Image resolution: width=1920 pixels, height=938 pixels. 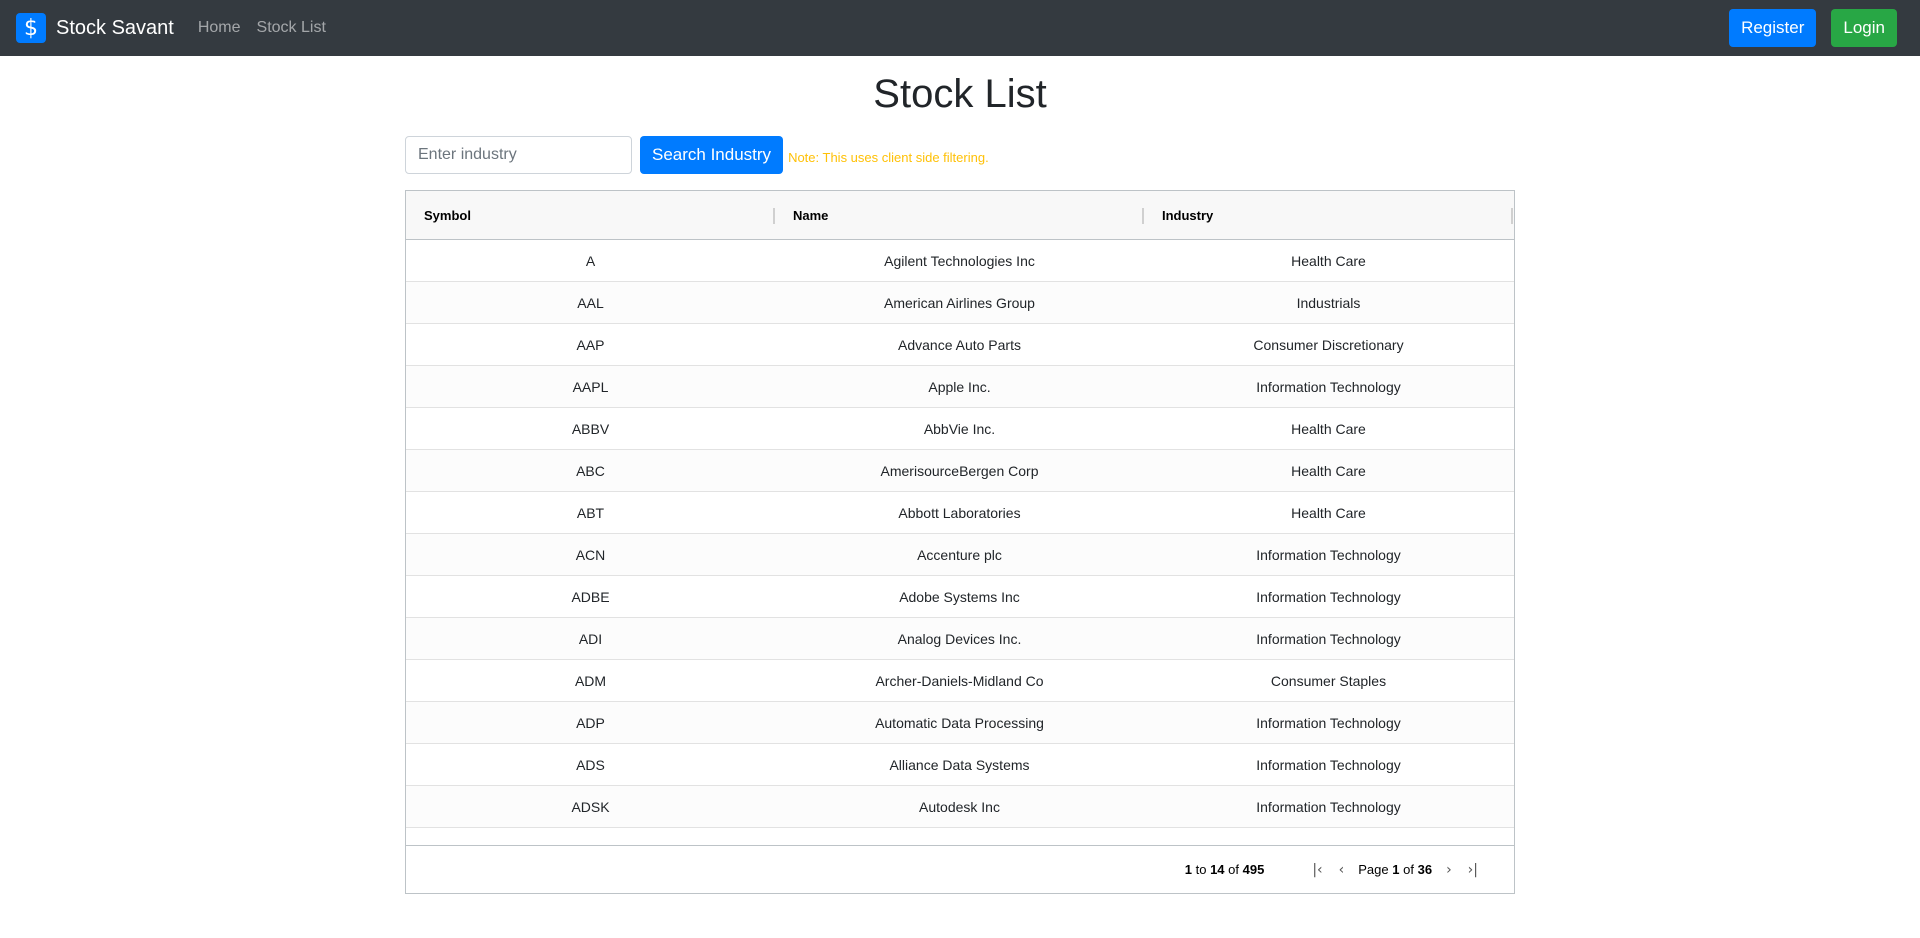 I want to click on cell-symbol: A, so click(x=590, y=260).